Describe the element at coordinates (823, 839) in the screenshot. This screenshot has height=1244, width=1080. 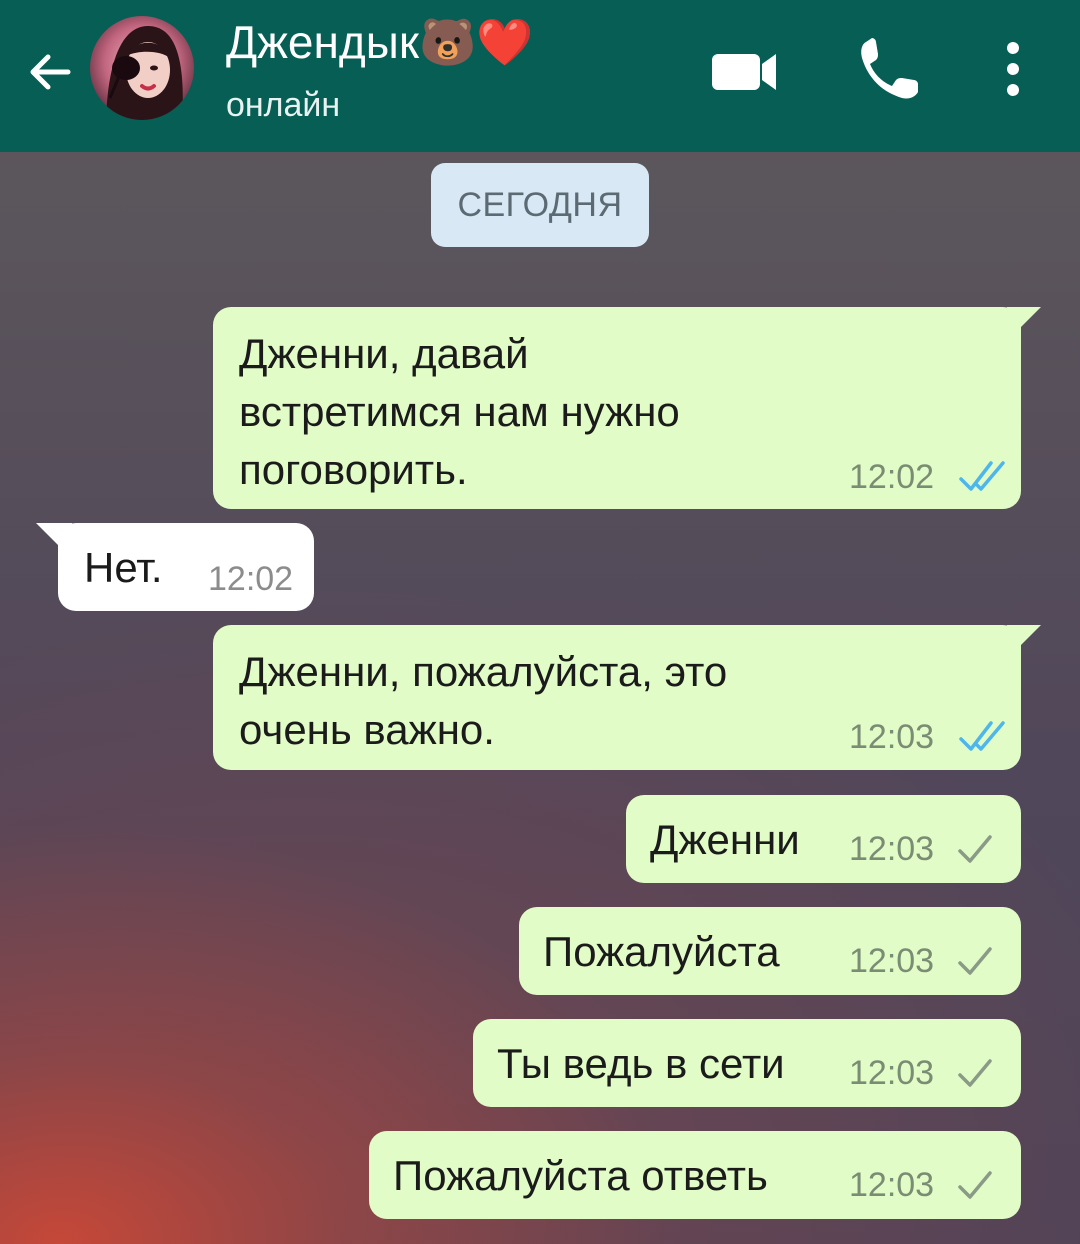
I see `outgoing-message: Дженни 12:03` at that location.